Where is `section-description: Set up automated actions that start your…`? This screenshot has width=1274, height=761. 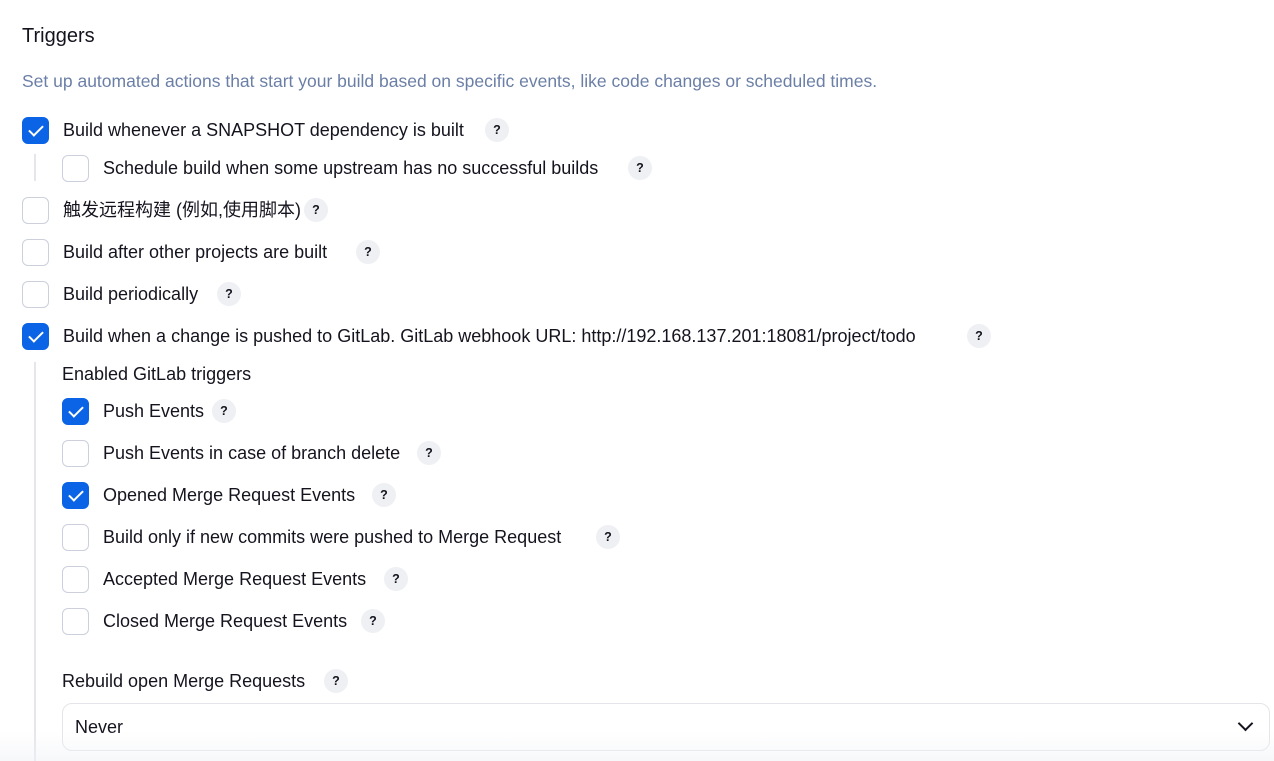
section-description: Set up automated actions that start your… is located at coordinates (450, 81).